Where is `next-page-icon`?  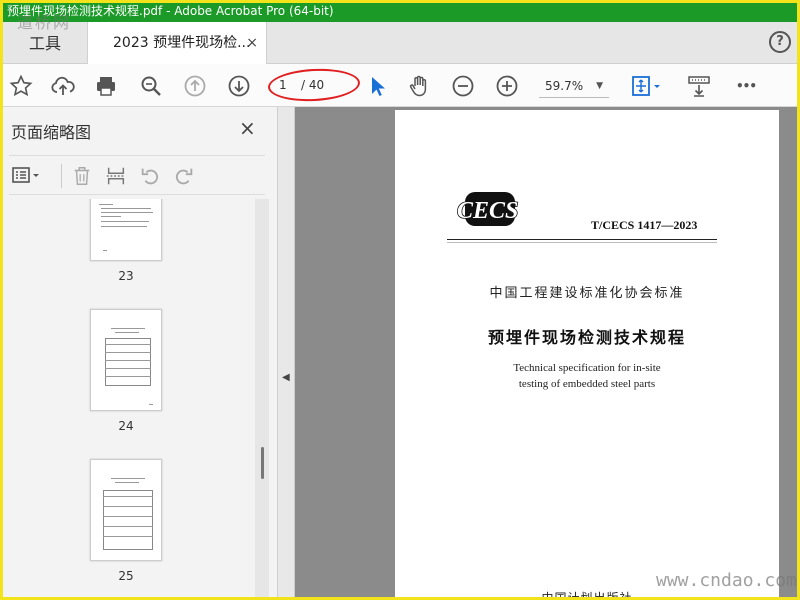 next-page-icon is located at coordinates (239, 86).